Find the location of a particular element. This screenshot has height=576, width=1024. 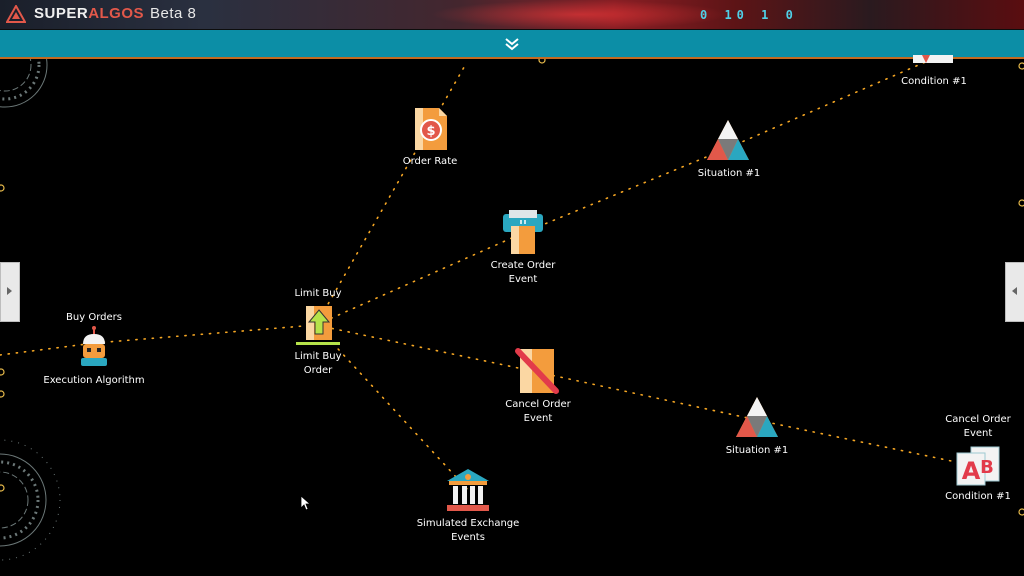

simulated-exchange-label-2: Events is located at coordinates (468, 537).